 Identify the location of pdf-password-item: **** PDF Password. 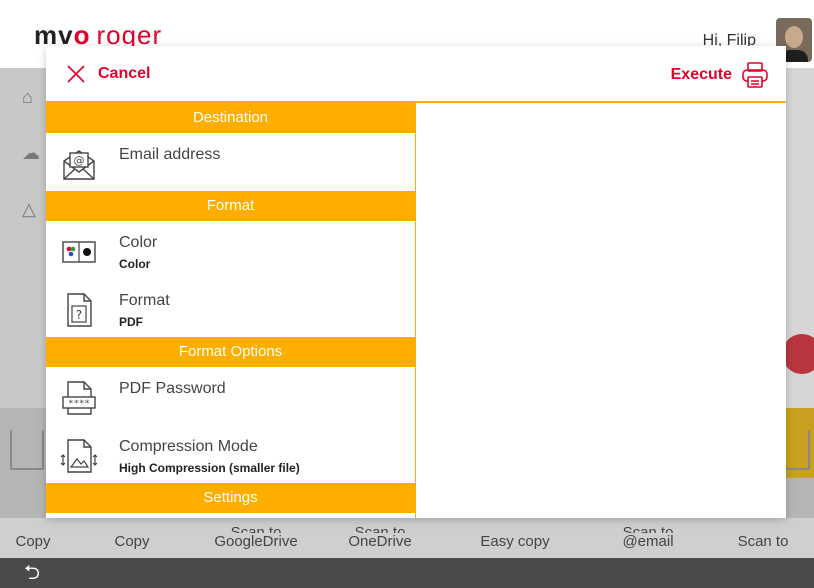
(230, 396).